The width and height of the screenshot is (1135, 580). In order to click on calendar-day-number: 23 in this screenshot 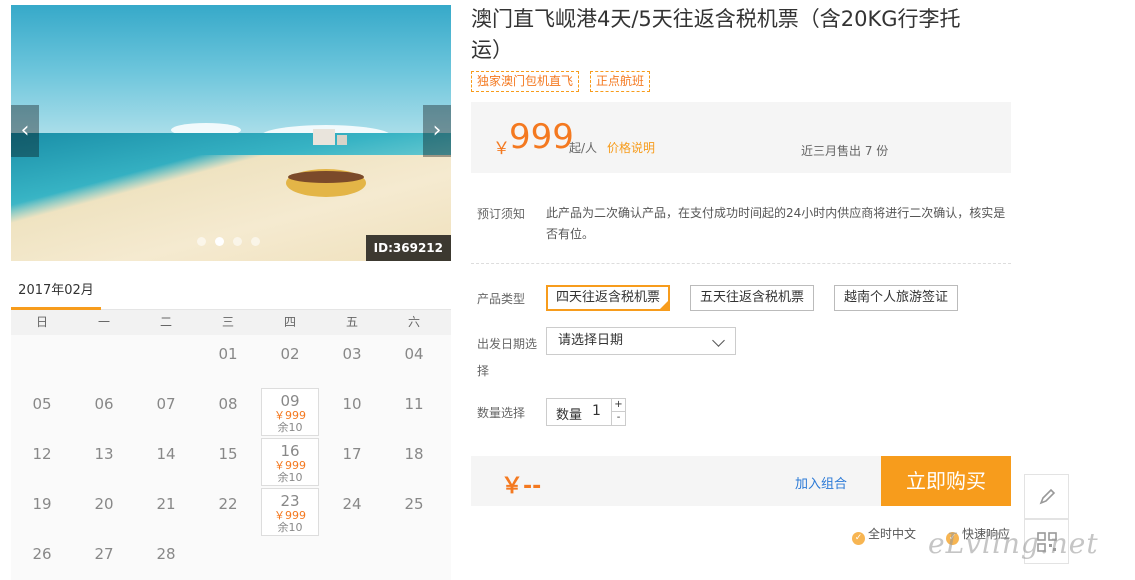, I will do `click(290, 501)`.